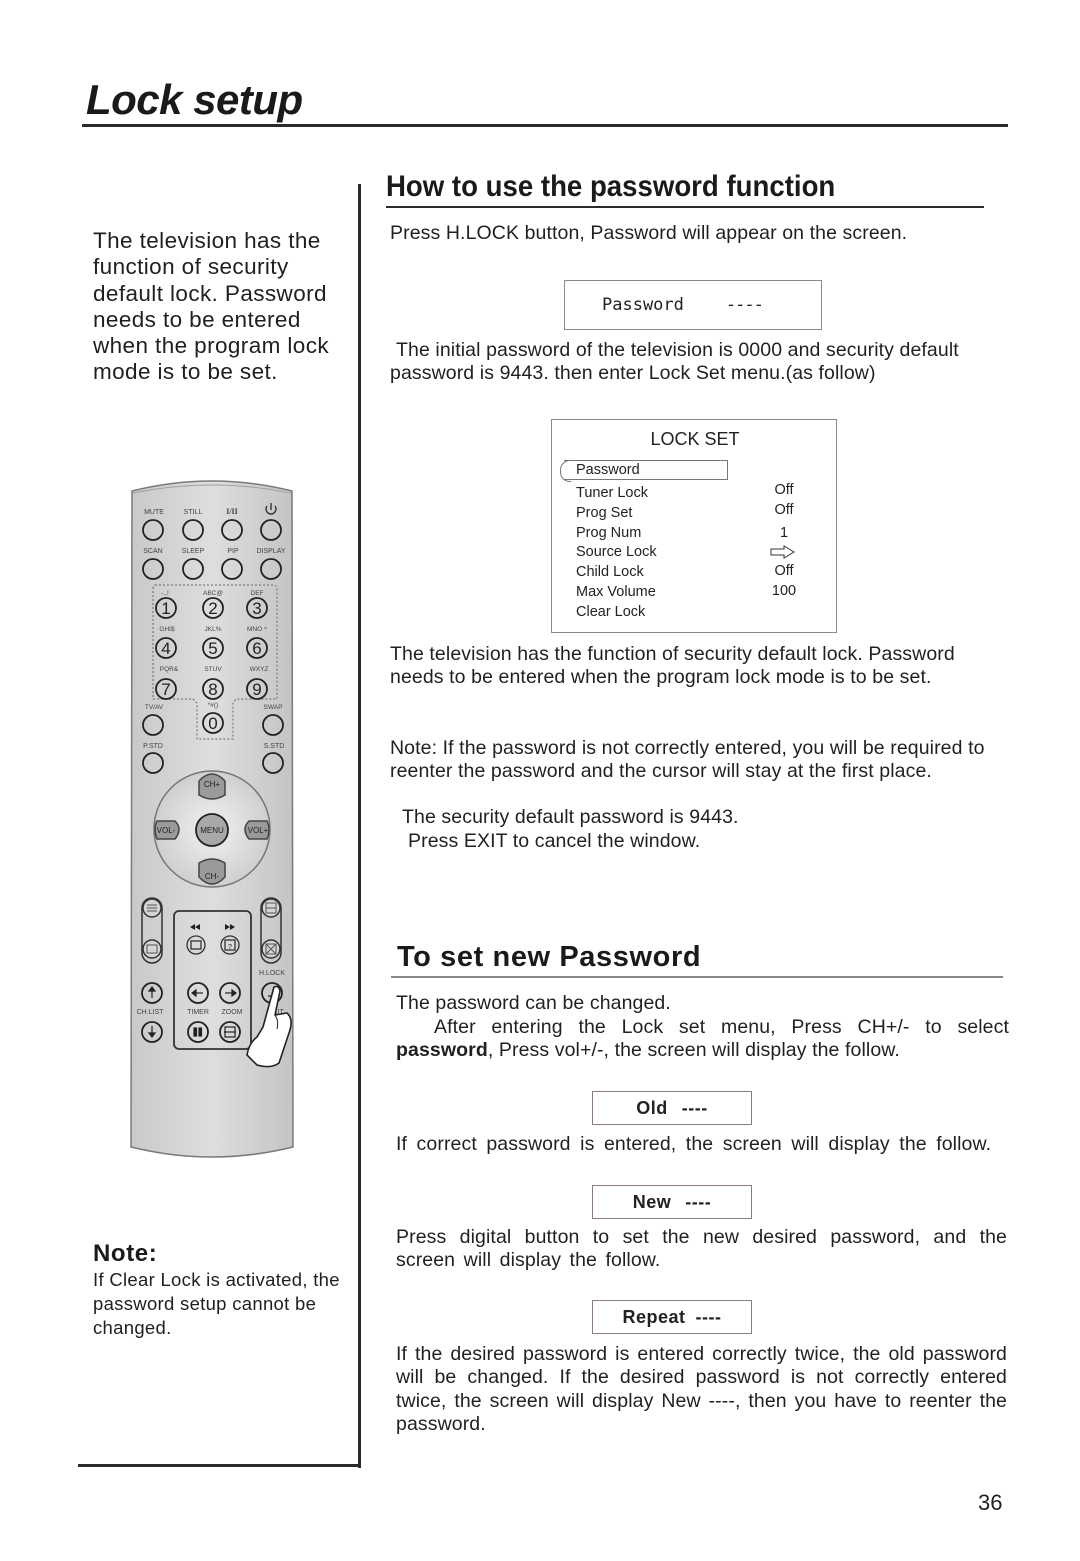 Image resolution: width=1080 pixels, height=1561 pixels. I want to click on svg-text: TIMER, so click(198, 1012).